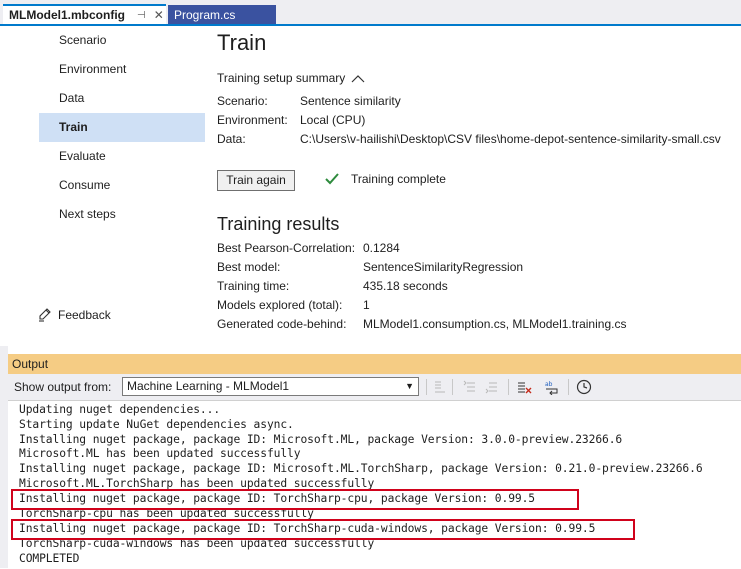  What do you see at coordinates (549, 384) in the screenshot?
I see `svg-text: ab` at bounding box center [549, 384].